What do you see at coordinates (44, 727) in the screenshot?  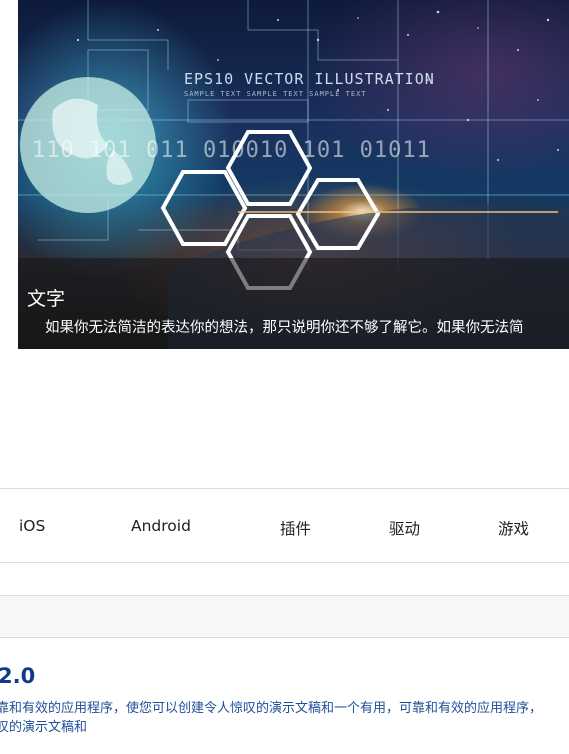 I see `app-description-line2: 叹的演示文稿和` at bounding box center [44, 727].